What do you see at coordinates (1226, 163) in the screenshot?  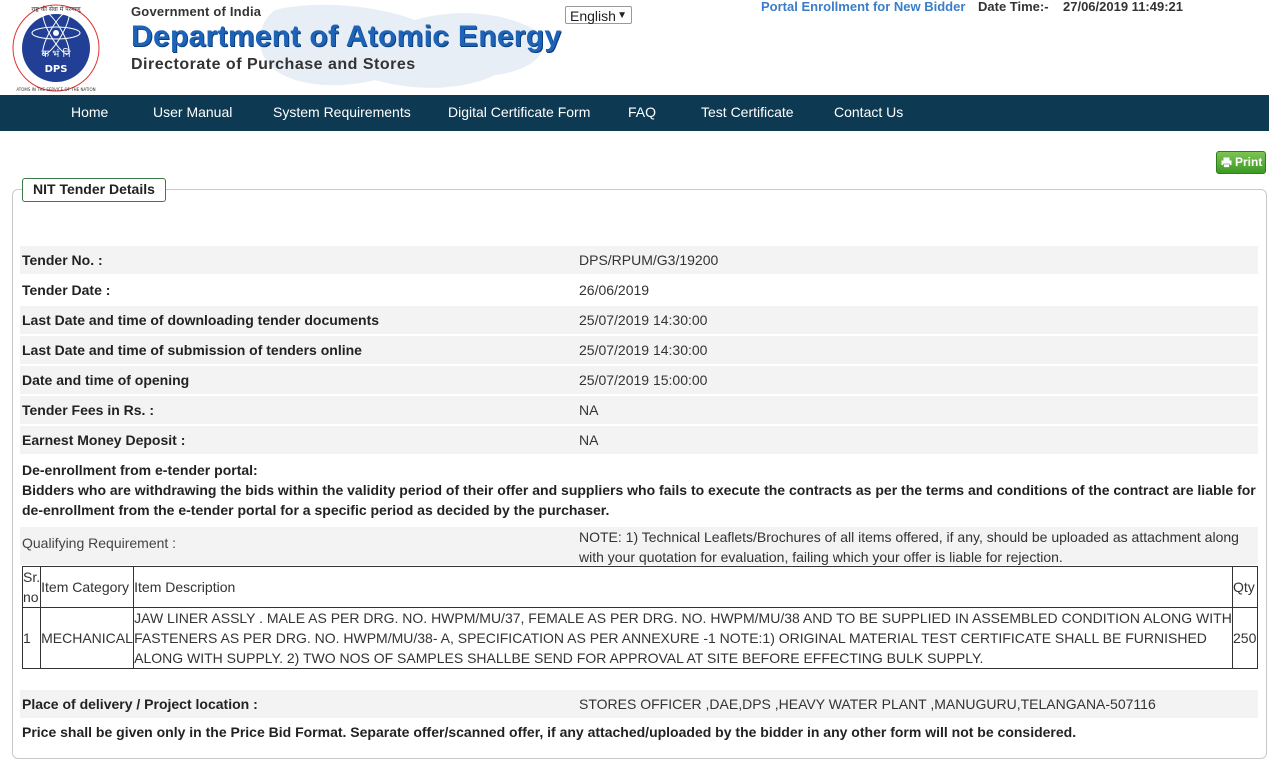 I see `printer-icon` at bounding box center [1226, 163].